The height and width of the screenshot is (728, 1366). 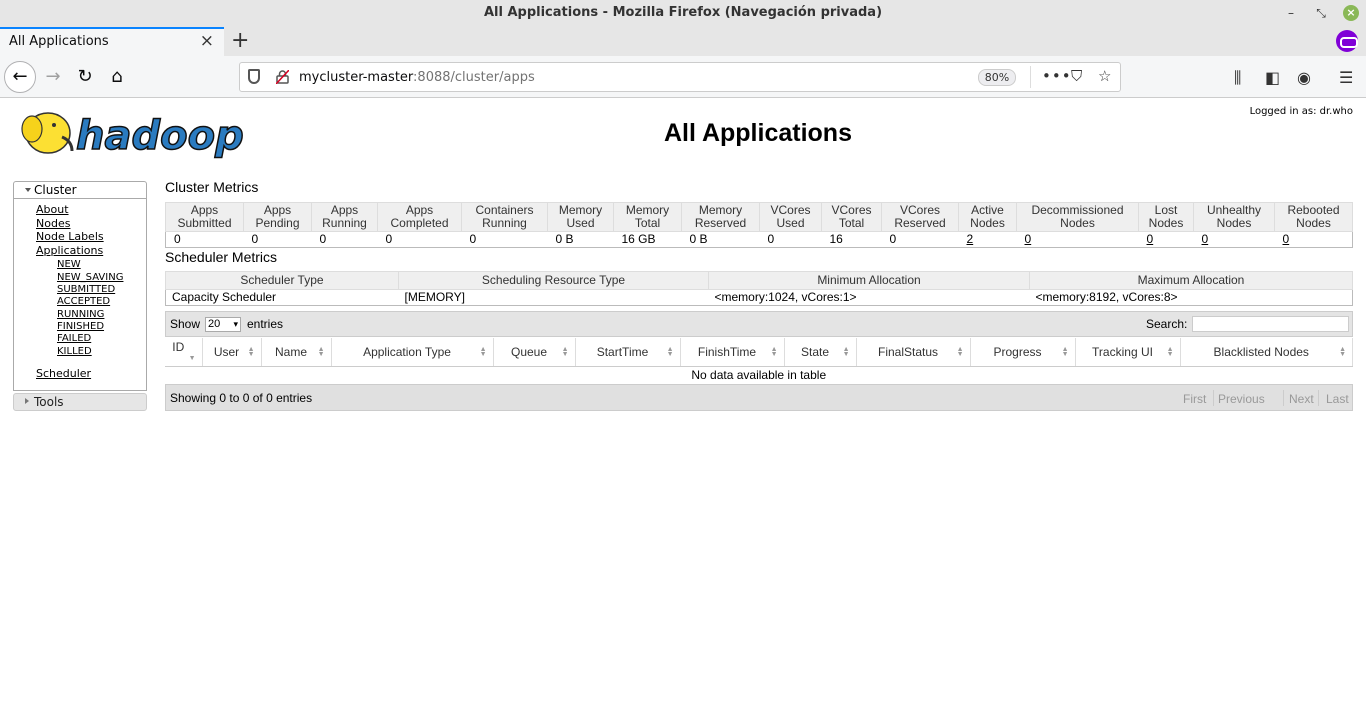 What do you see at coordinates (419, 217) in the screenshot?
I see `metric-header: Apps Completed` at bounding box center [419, 217].